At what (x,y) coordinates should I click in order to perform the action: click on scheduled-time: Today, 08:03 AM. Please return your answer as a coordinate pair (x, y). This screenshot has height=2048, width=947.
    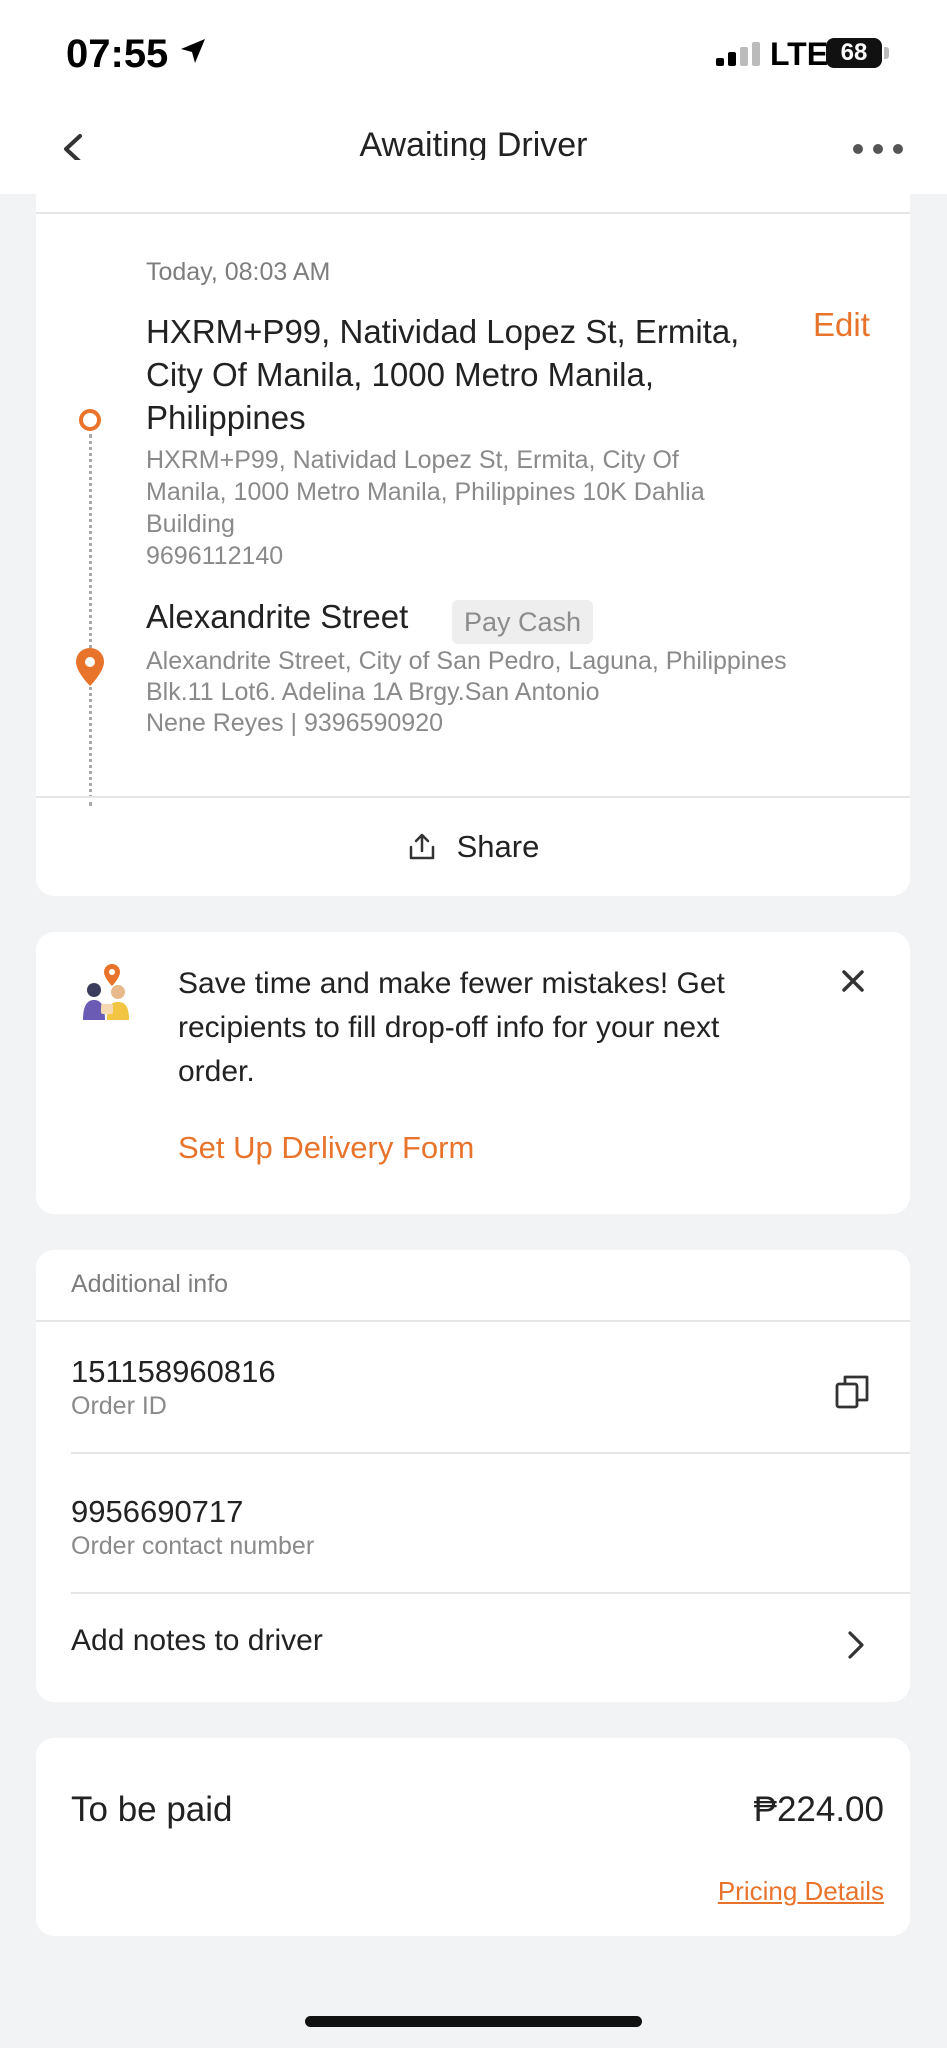
    Looking at the image, I should click on (238, 272).